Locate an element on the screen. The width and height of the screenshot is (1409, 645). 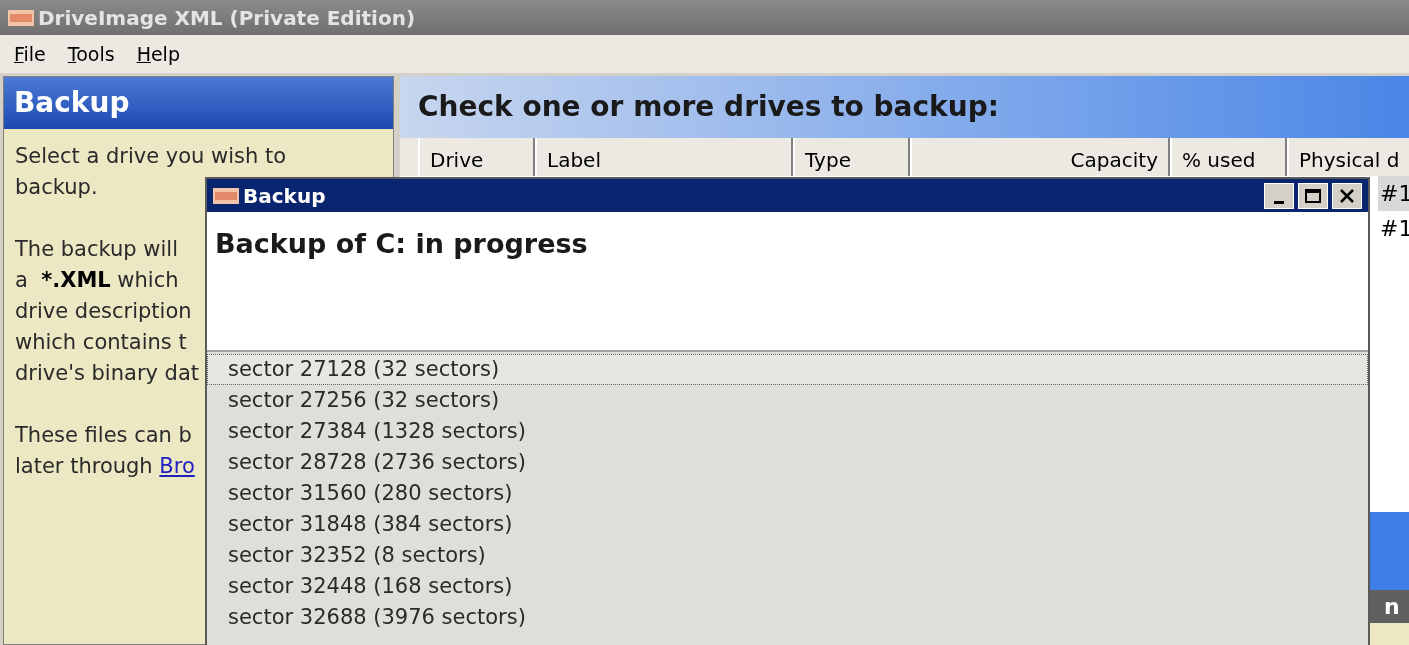
menu-item: Help is located at coordinates (158, 54).